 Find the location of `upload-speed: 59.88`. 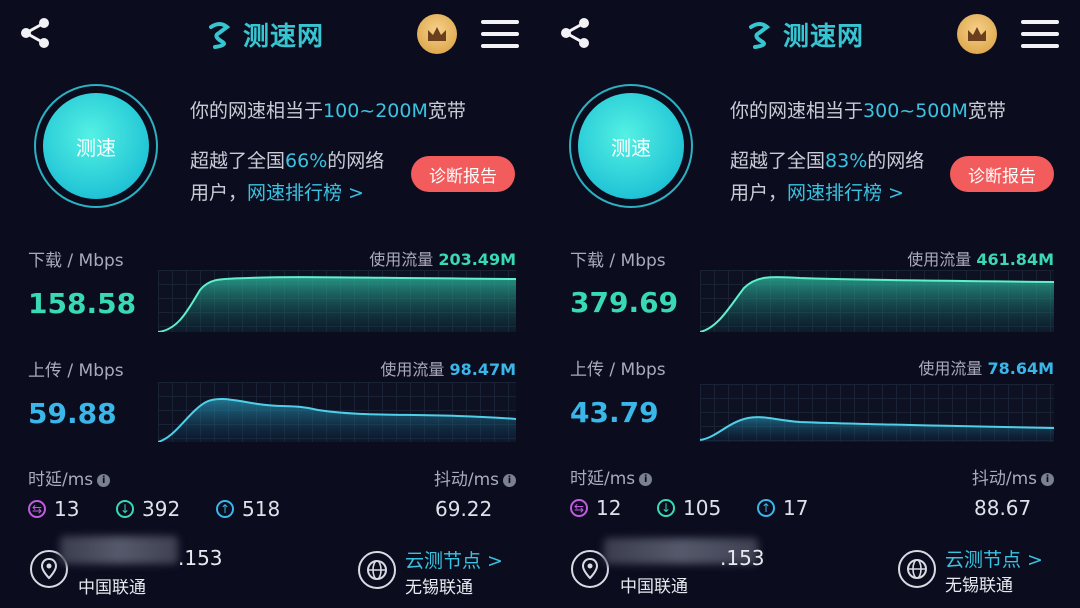

upload-speed: 59.88 is located at coordinates (72, 413).